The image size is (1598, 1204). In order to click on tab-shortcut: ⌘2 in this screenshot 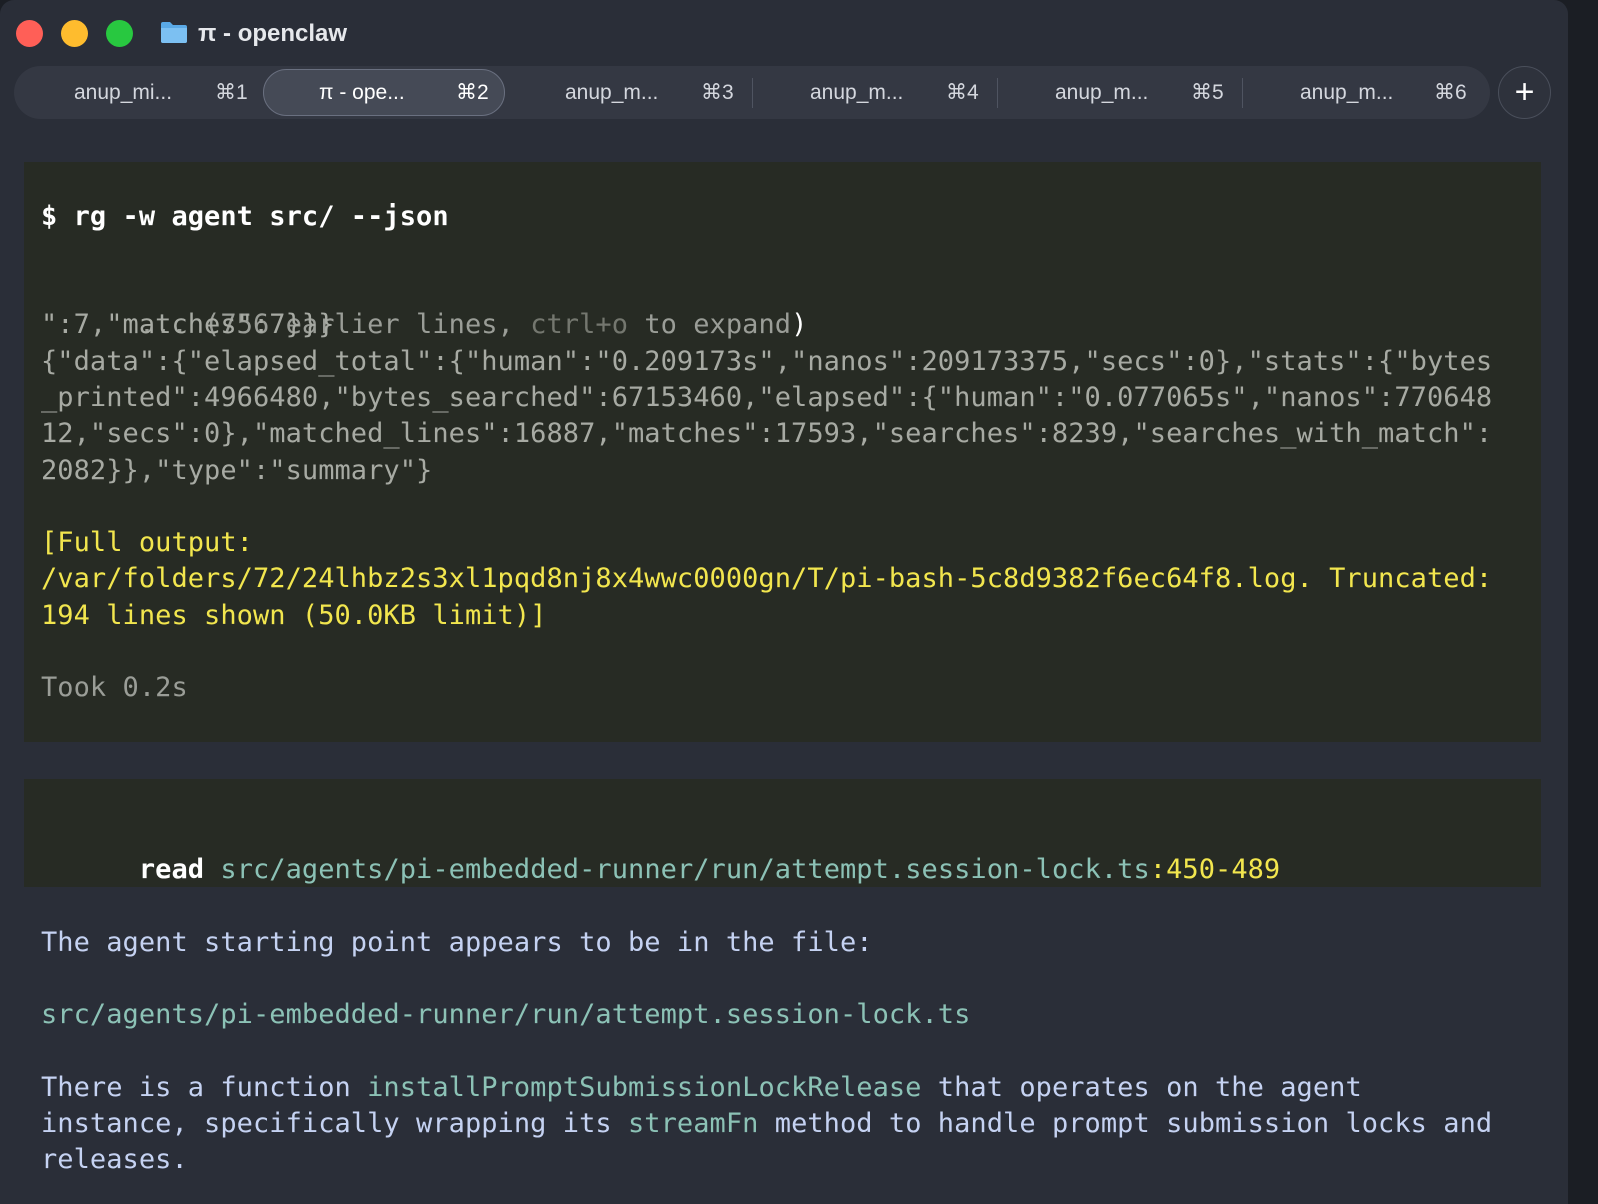, I will do `click(472, 92)`.